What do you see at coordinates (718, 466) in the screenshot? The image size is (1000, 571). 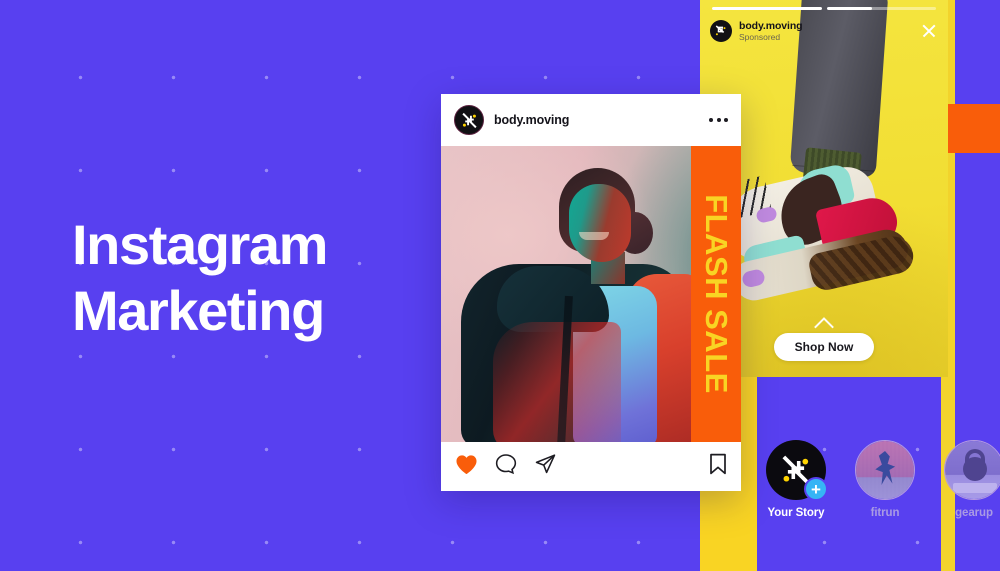 I see `bookmark-icon` at bounding box center [718, 466].